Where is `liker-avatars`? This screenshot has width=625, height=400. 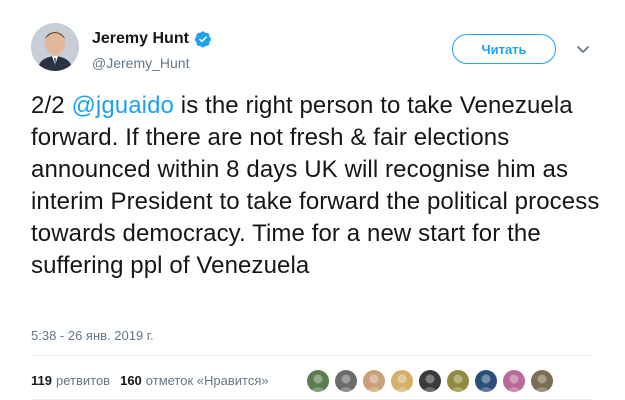 liker-avatars is located at coordinates (432, 381).